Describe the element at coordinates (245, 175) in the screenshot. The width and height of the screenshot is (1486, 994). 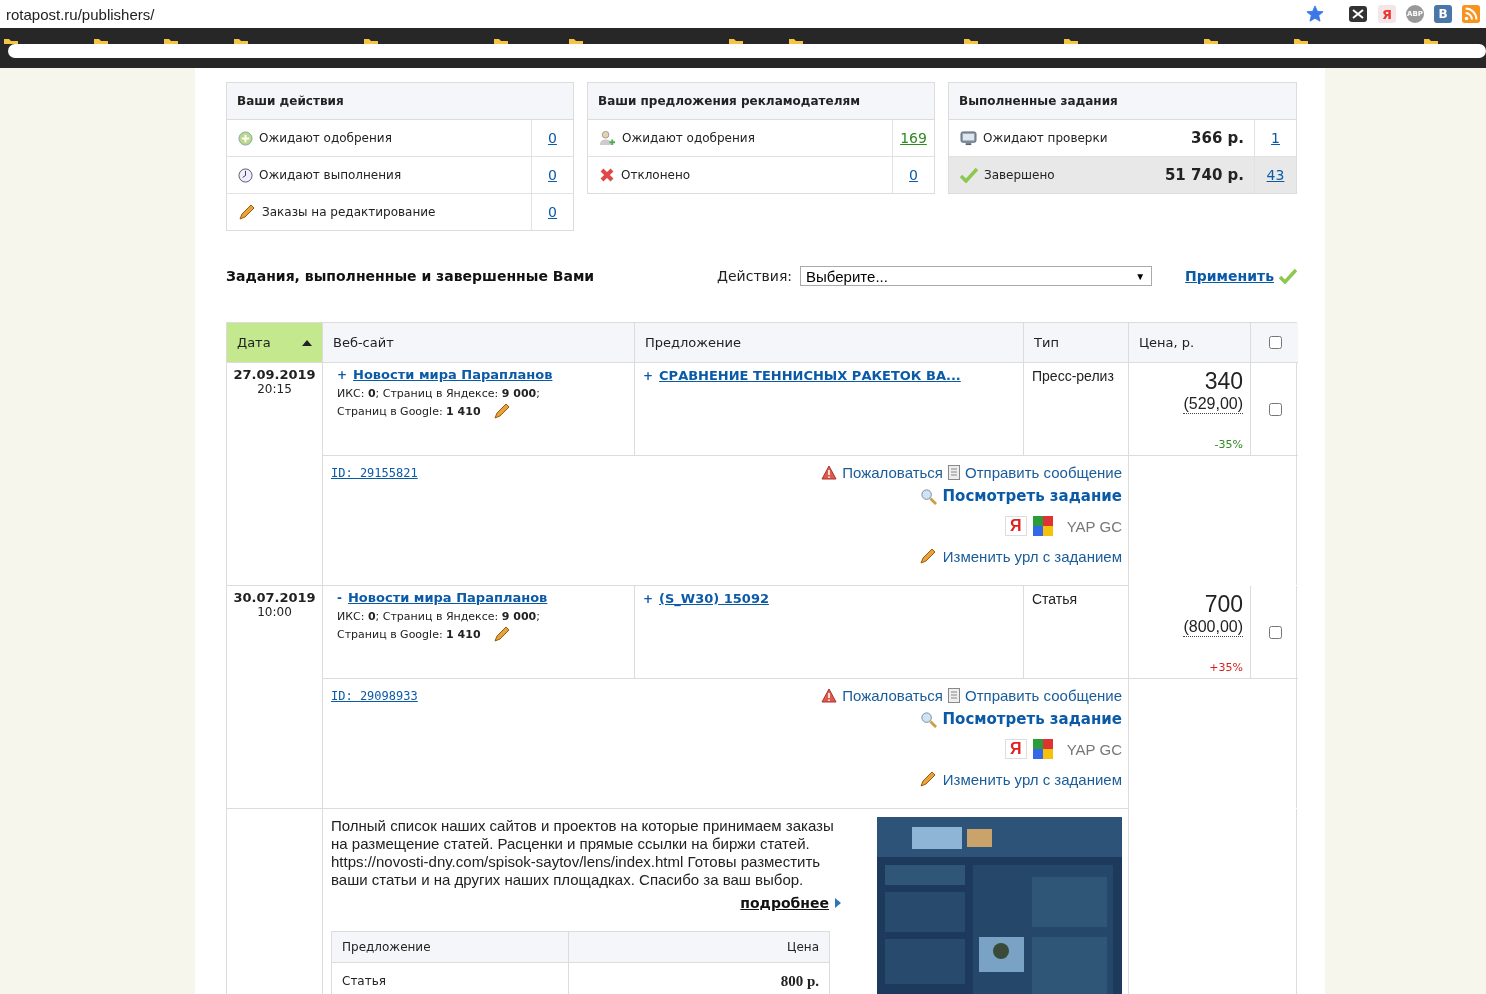
I see `clock-icon` at that location.